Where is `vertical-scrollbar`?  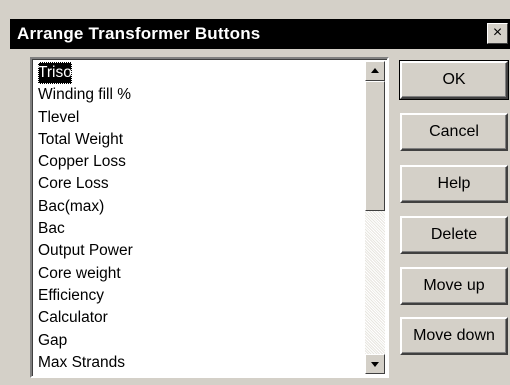
vertical-scrollbar is located at coordinates (375, 217).